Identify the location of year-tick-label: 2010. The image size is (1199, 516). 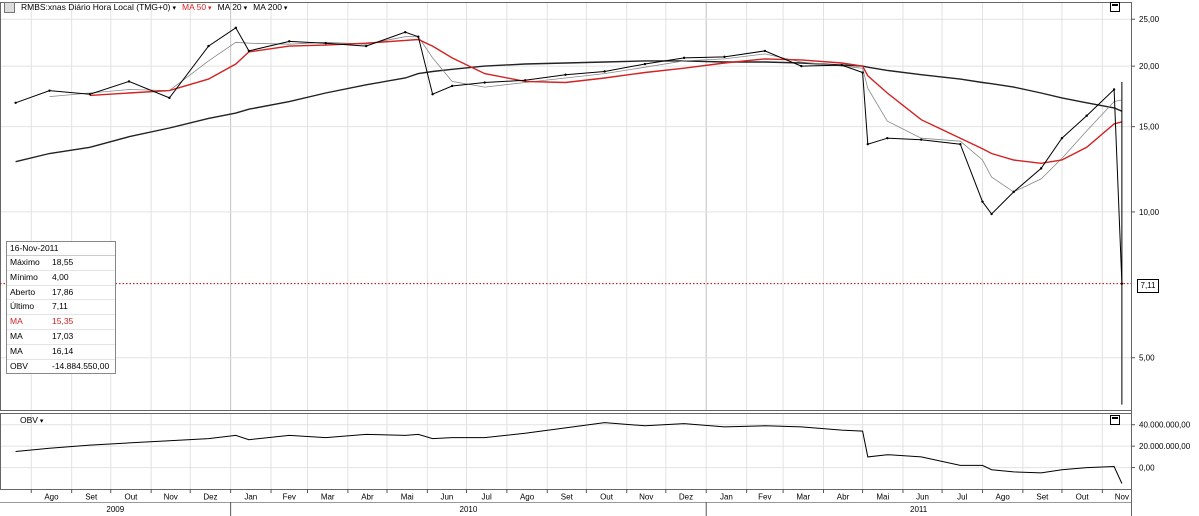
(469, 509).